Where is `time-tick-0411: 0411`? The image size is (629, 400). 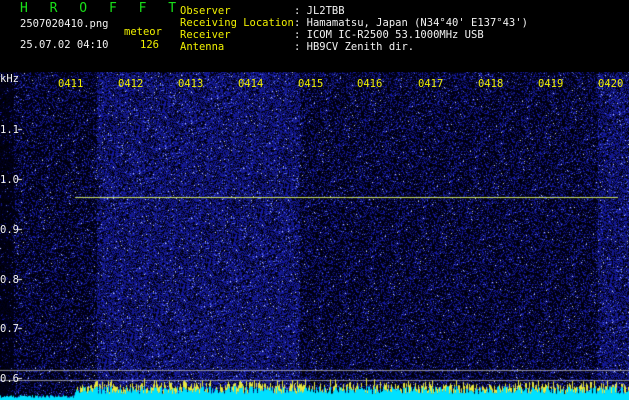 time-tick-0411: 0411 is located at coordinates (71, 84).